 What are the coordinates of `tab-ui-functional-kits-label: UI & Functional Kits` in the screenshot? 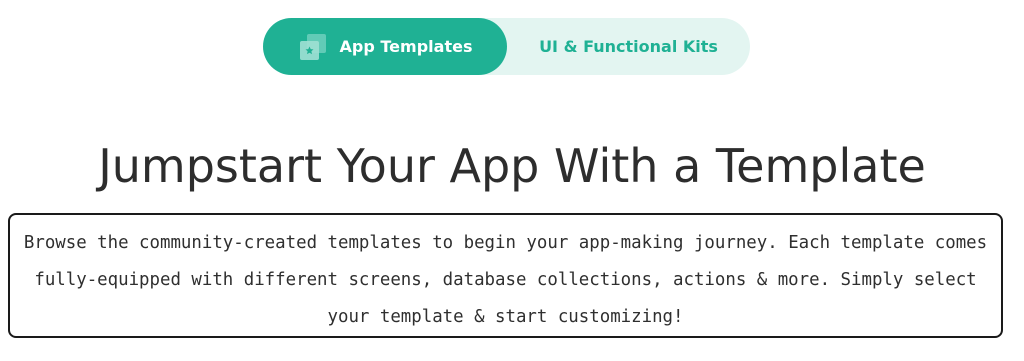 It's located at (628, 46).